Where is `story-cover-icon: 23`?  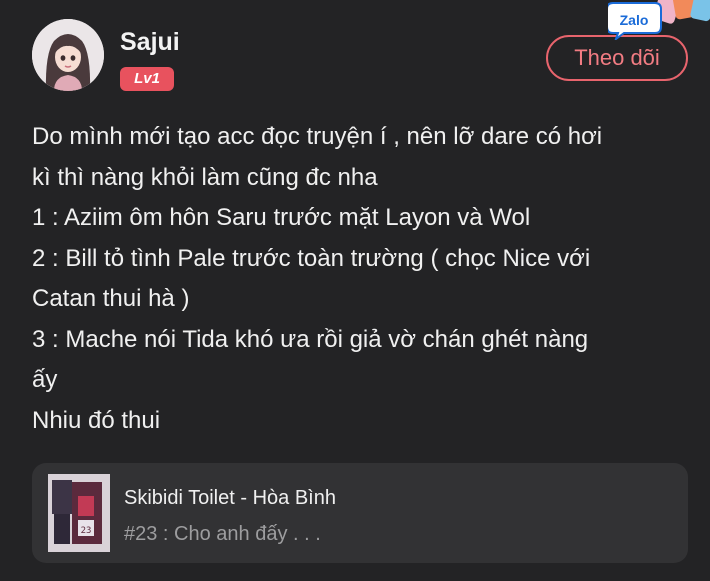 story-cover-icon: 23 is located at coordinates (79, 513).